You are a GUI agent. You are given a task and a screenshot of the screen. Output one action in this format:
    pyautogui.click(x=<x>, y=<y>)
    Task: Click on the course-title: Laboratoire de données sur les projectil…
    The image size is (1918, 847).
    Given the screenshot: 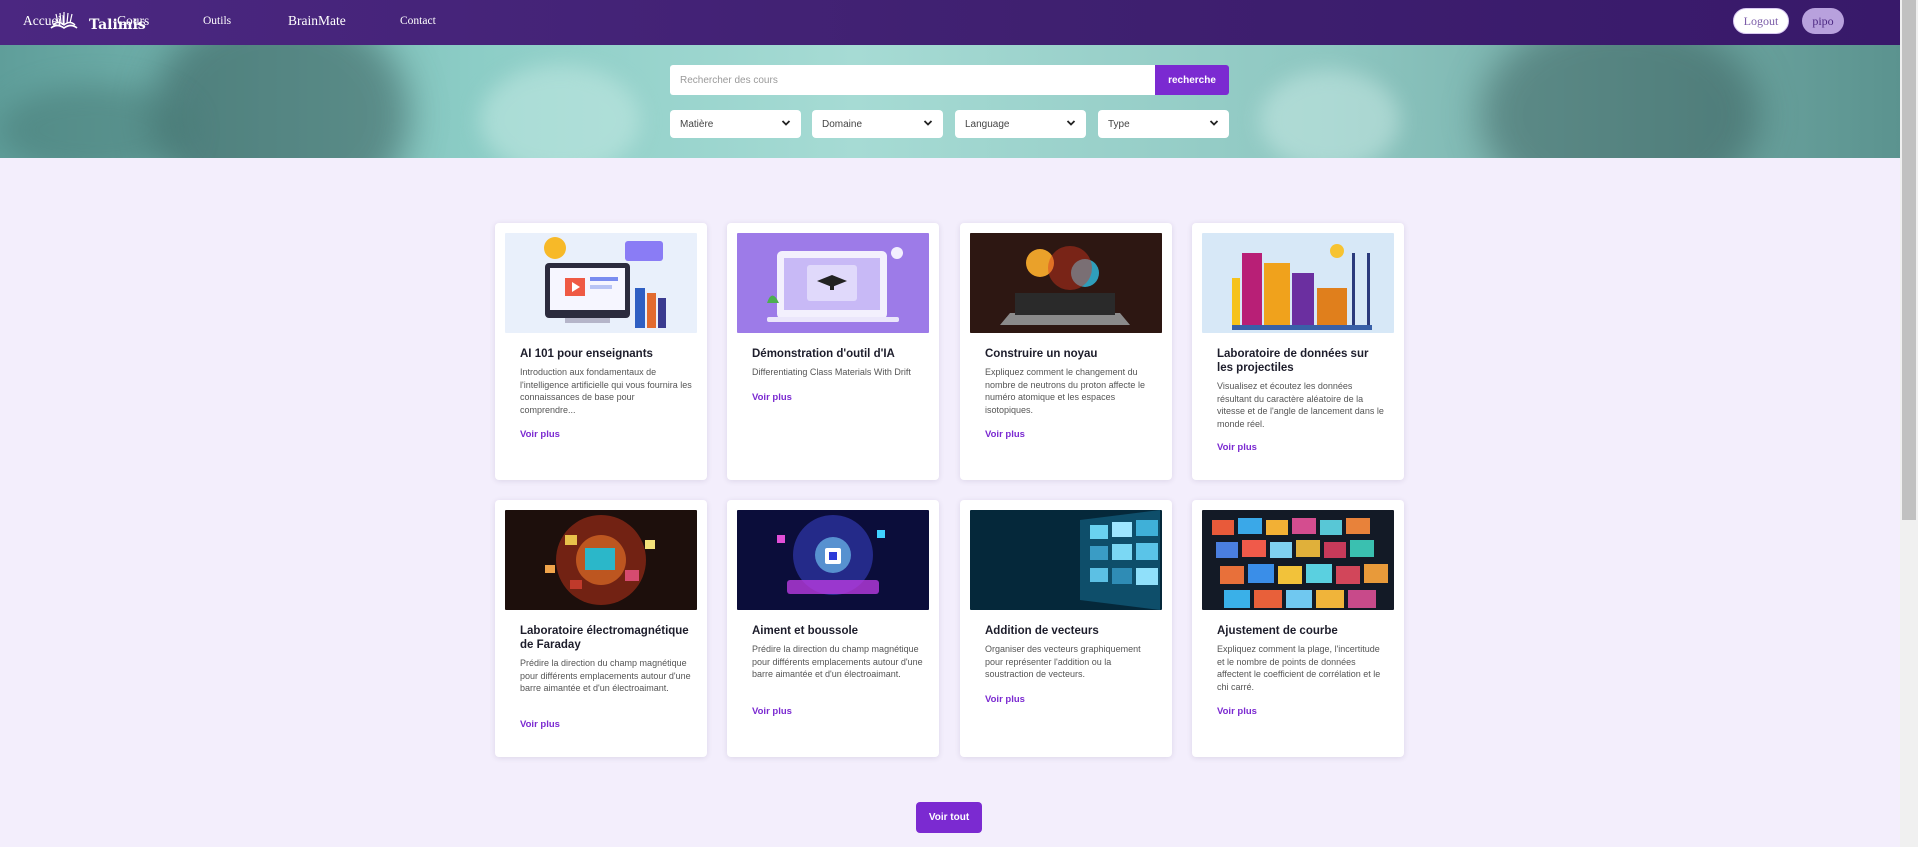 What is the action you would take?
    pyautogui.click(x=1293, y=361)
    